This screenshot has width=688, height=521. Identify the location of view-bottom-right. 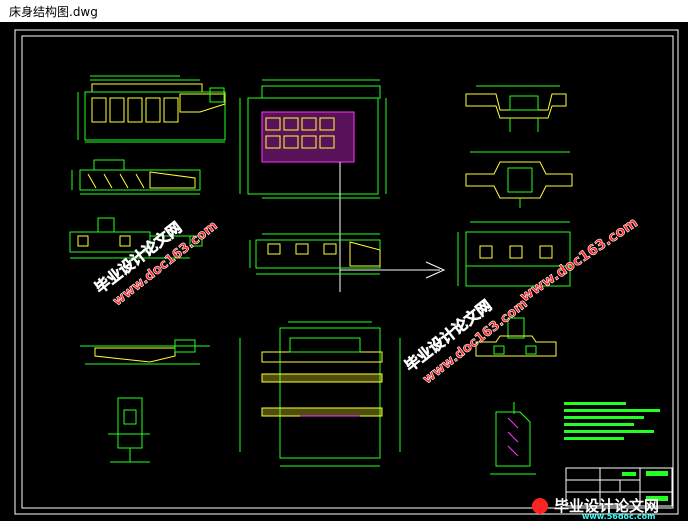
(513, 438).